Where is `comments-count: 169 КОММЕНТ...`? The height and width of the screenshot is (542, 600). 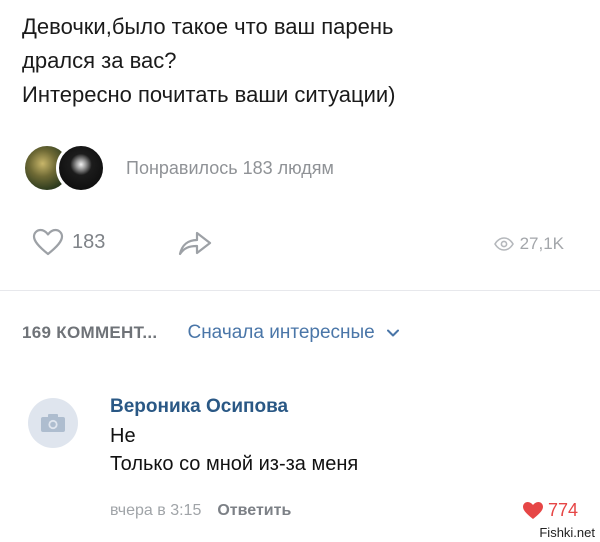
comments-count: 169 КОММЕНТ... is located at coordinates (90, 332).